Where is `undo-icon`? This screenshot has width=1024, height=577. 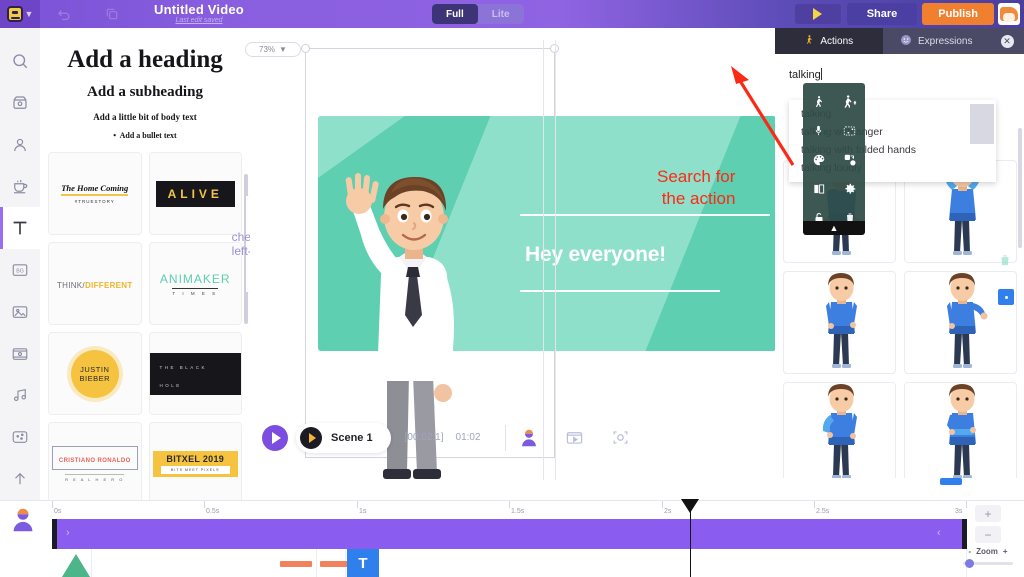
undo-icon is located at coordinates (64, 14).